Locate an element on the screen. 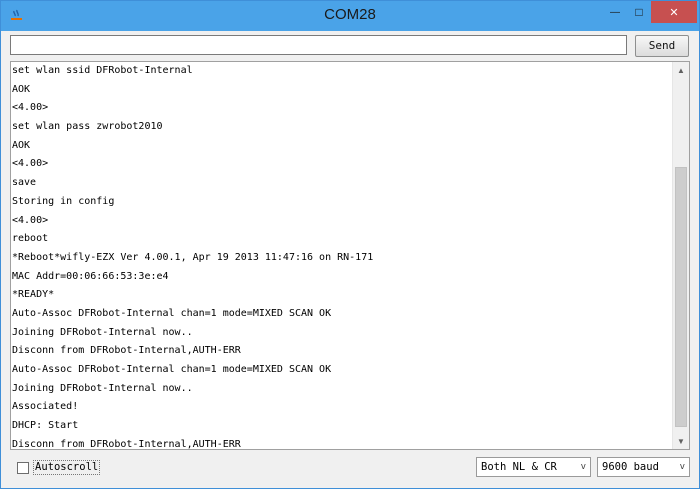 The image size is (700, 489). title-bar: COM28 — □ ✕ is located at coordinates (350, 16).